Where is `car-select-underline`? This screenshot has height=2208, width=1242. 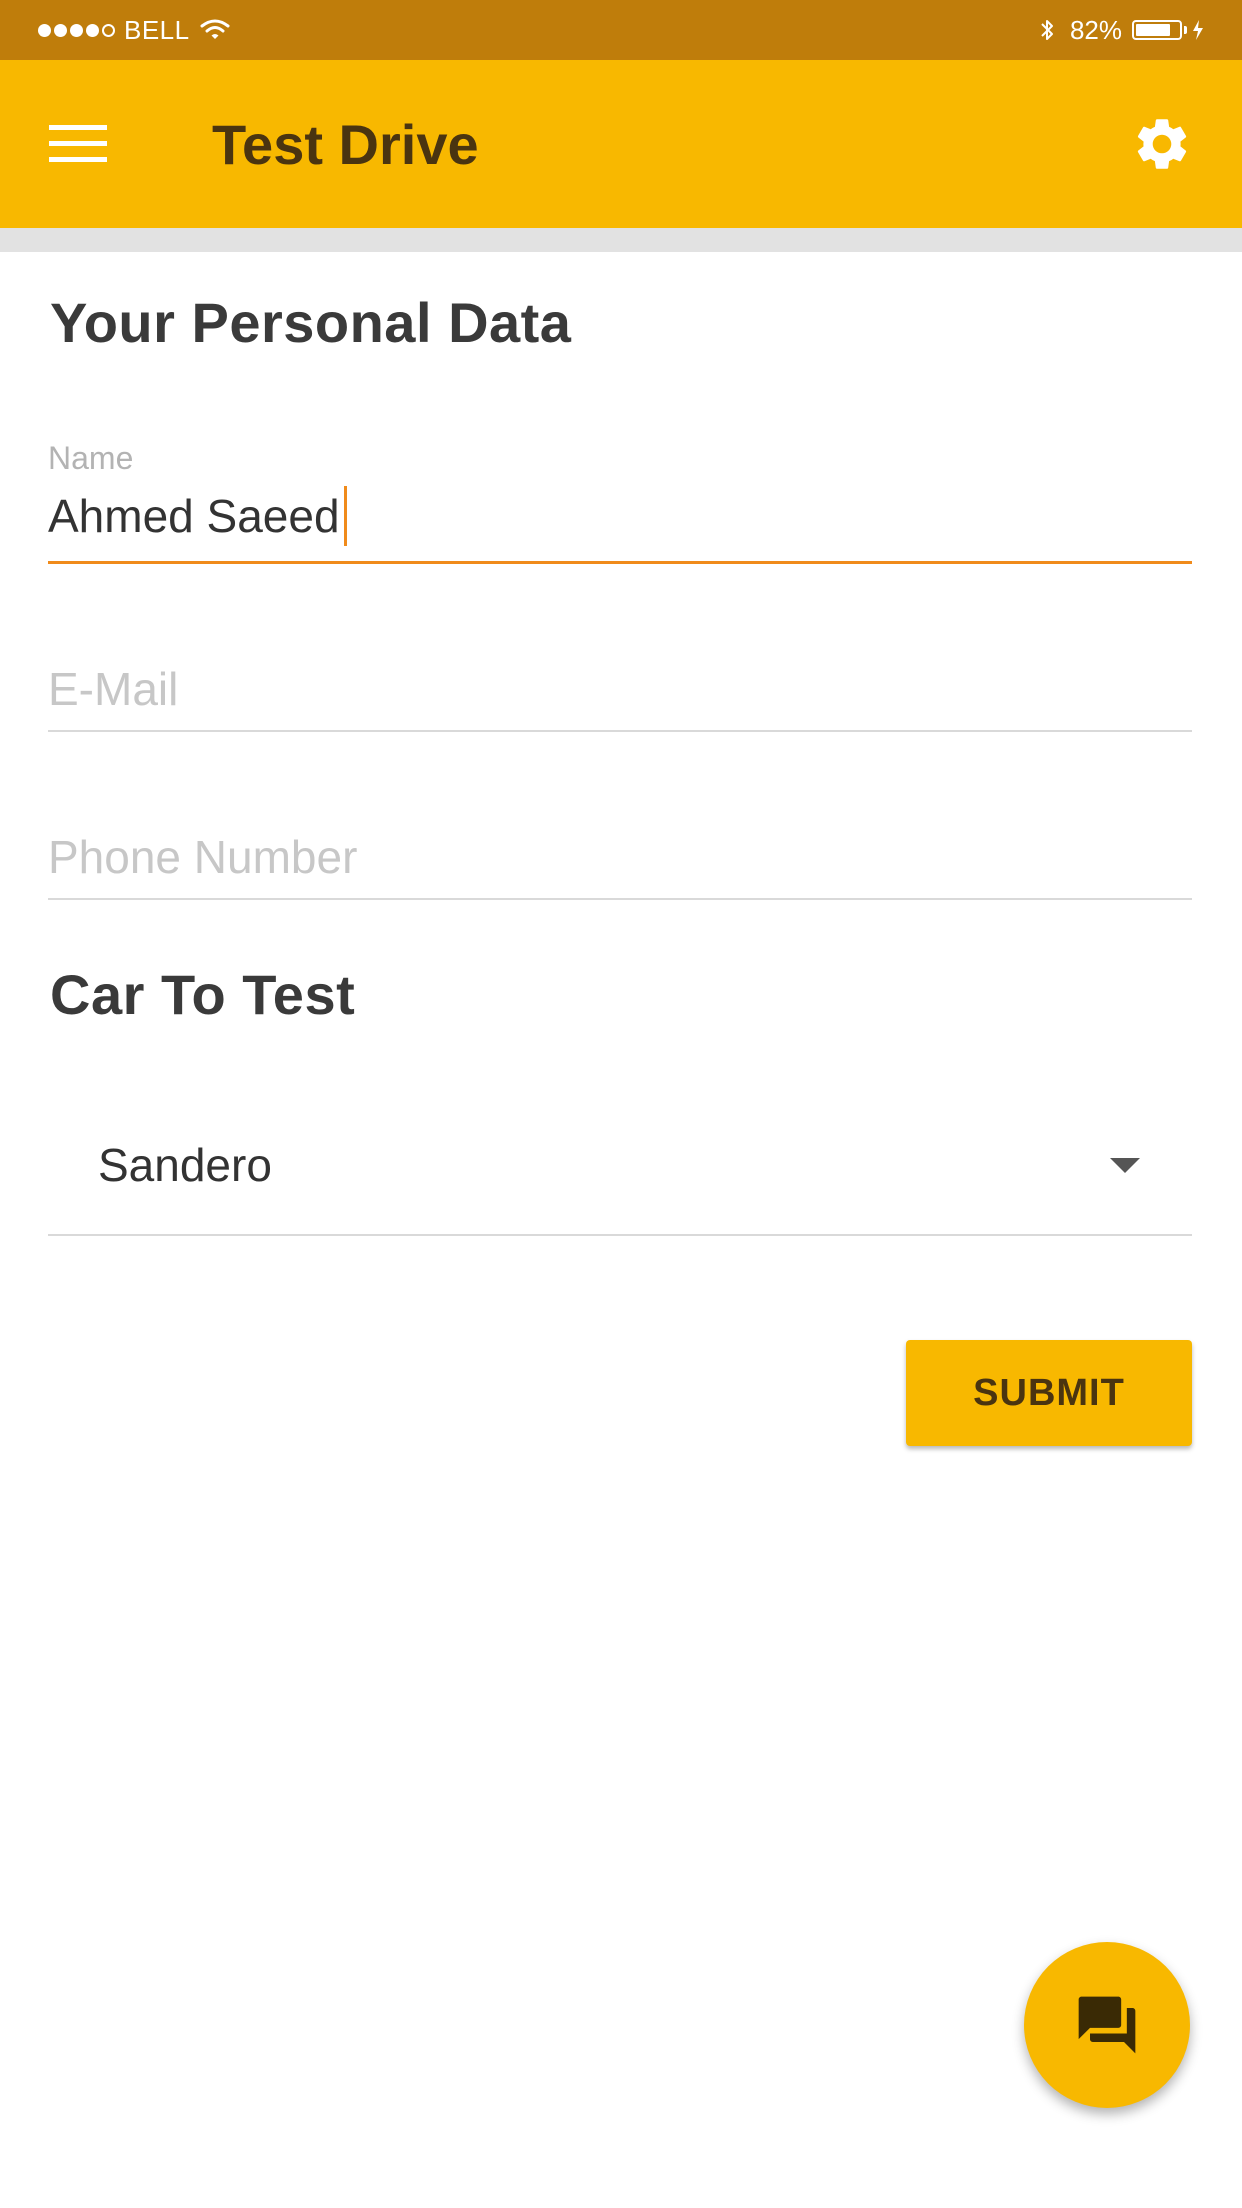
car-select-underline is located at coordinates (620, 1235).